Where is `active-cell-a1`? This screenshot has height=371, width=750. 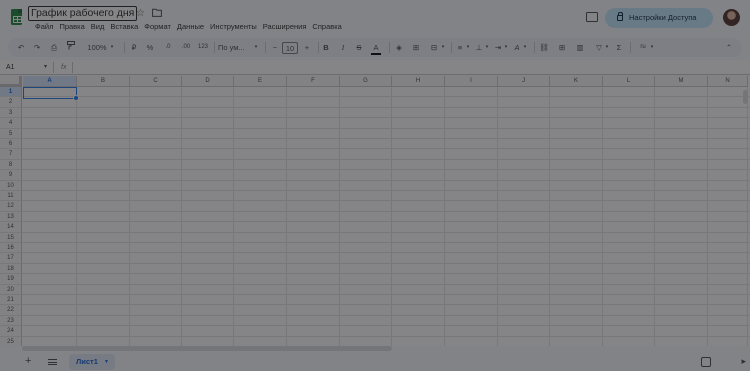
active-cell-a1 is located at coordinates (51, 94).